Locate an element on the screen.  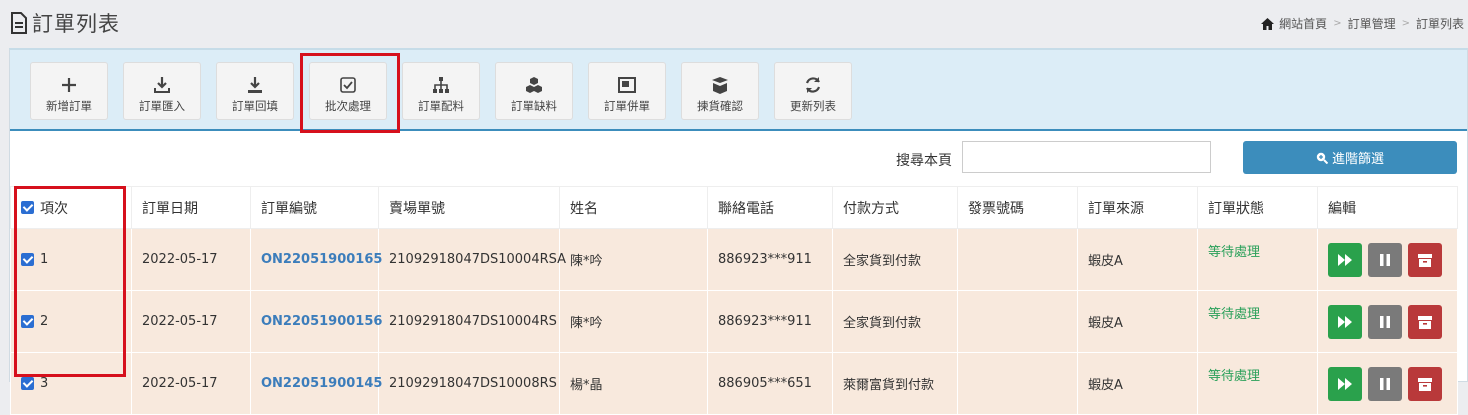
refresh-icon is located at coordinates (813, 85).